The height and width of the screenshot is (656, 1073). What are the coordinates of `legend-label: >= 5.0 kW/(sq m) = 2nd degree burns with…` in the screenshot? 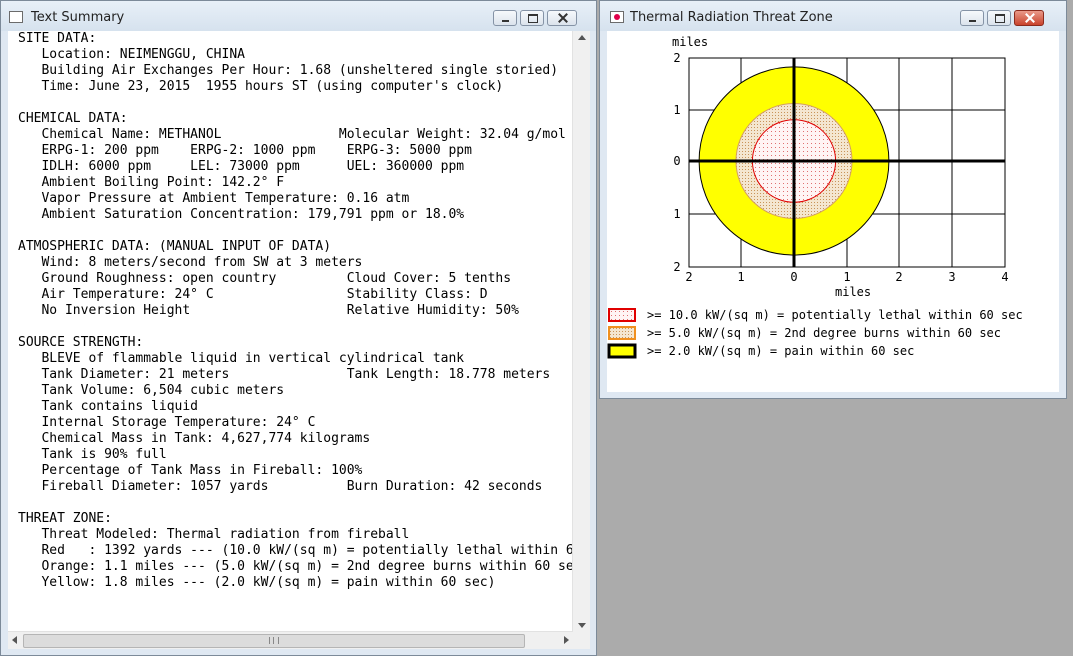 It's located at (824, 333).